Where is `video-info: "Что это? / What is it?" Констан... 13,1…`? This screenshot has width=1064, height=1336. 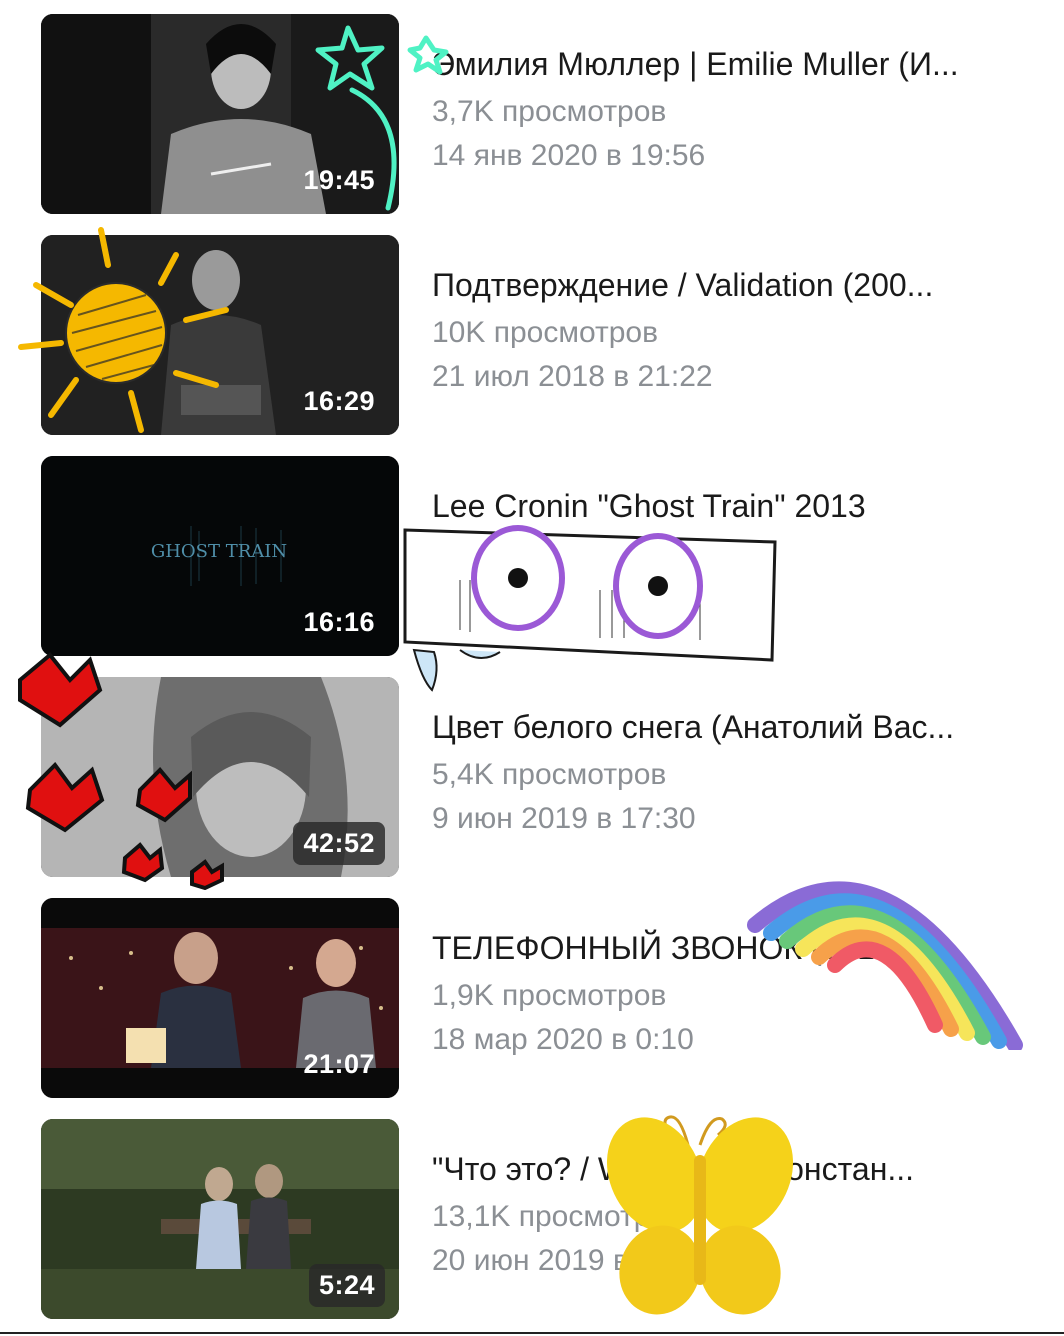
video-info: "Что это? / What is it?" Констан... 13,1… is located at coordinates (732, 1216).